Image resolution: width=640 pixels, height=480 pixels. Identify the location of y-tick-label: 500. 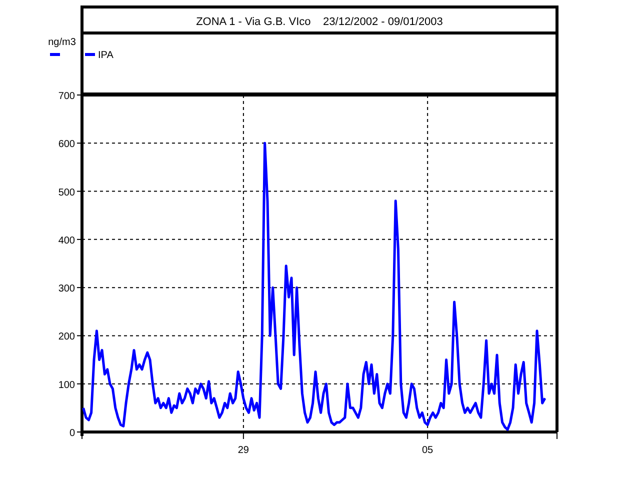
(66, 192).